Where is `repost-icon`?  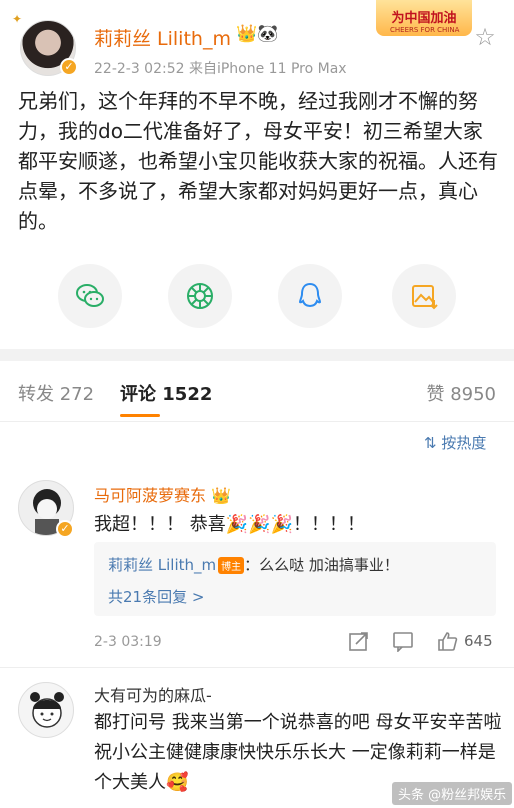 repost-icon is located at coordinates (359, 641).